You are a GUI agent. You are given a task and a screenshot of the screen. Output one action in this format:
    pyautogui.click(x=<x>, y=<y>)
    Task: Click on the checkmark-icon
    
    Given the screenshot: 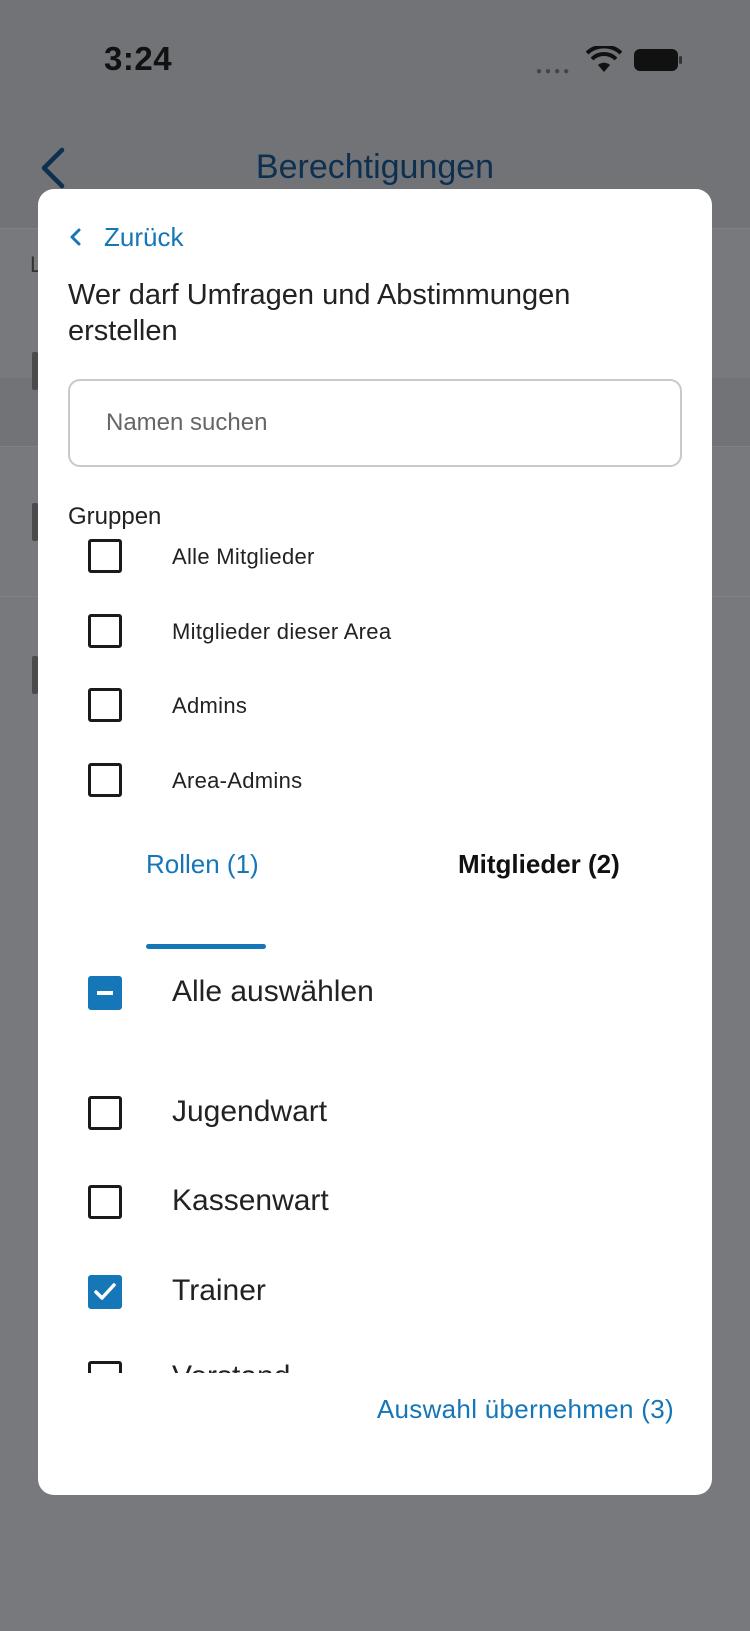 What is the action you would take?
    pyautogui.click(x=105, y=1291)
    